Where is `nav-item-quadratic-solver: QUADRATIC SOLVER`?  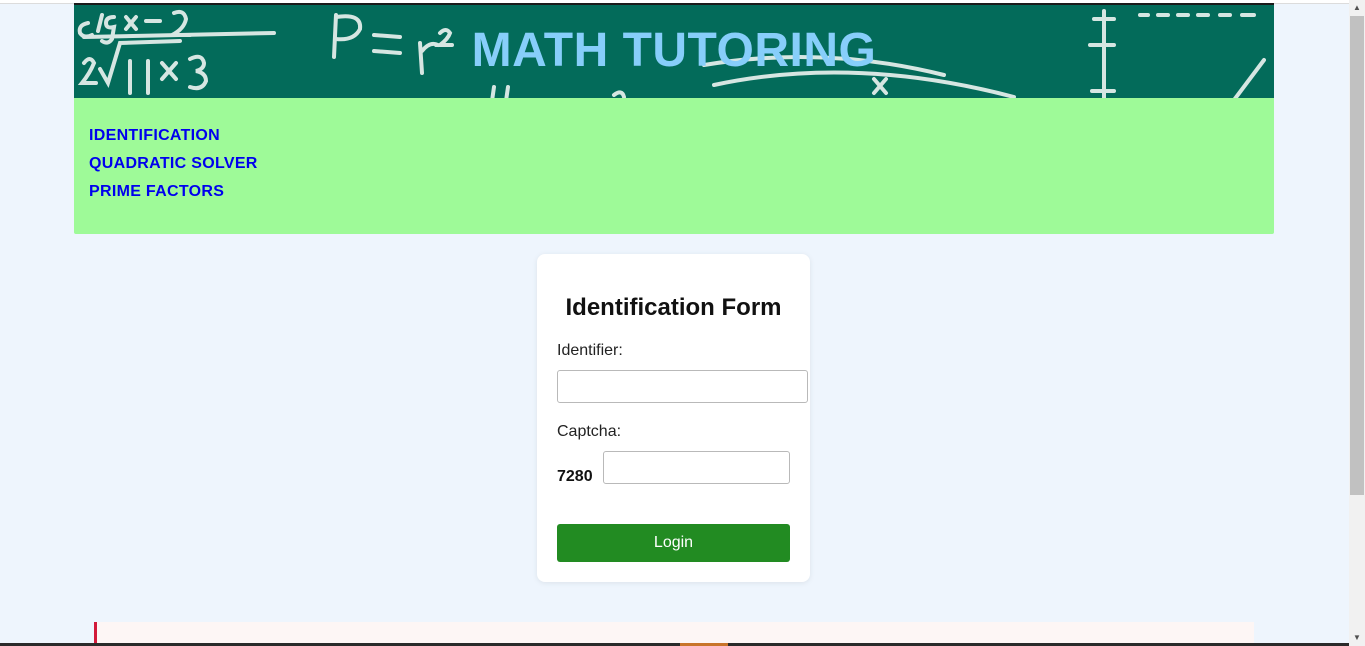 nav-item-quadratic-solver: QUADRATIC SOLVER is located at coordinates (173, 169).